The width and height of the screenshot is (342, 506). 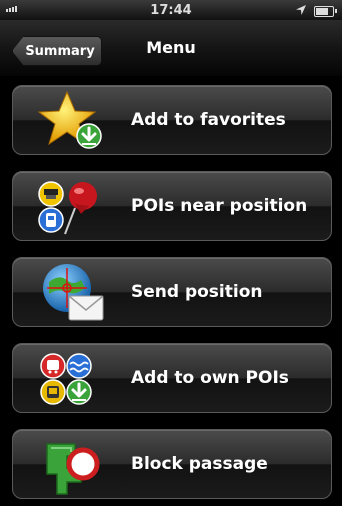 I want to click on navigation-bar: Summary Menu, so click(x=171, y=48).